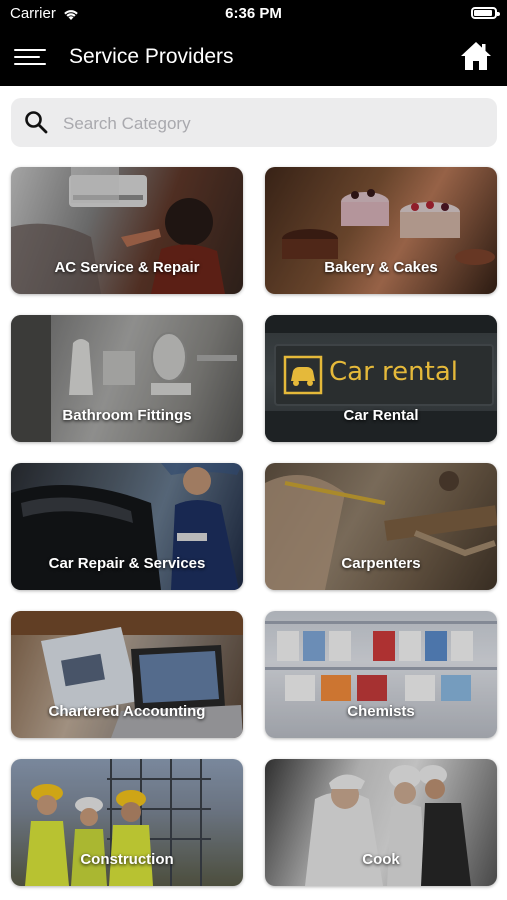  Describe the element at coordinates (127, 378) in the screenshot. I see `category-card-bathroom-fittings: Bathroom Fittings` at that location.